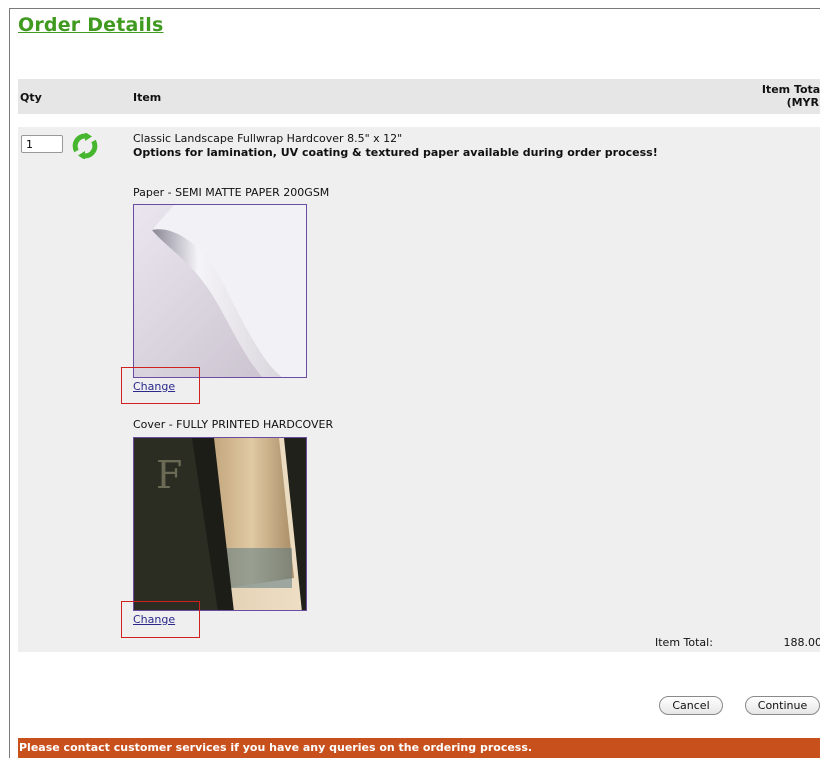 The image size is (820, 758). Describe the element at coordinates (231, 192) in the screenshot. I see `paper-option-label: Paper - SEMI MATTE PAPER 200GSM` at that location.